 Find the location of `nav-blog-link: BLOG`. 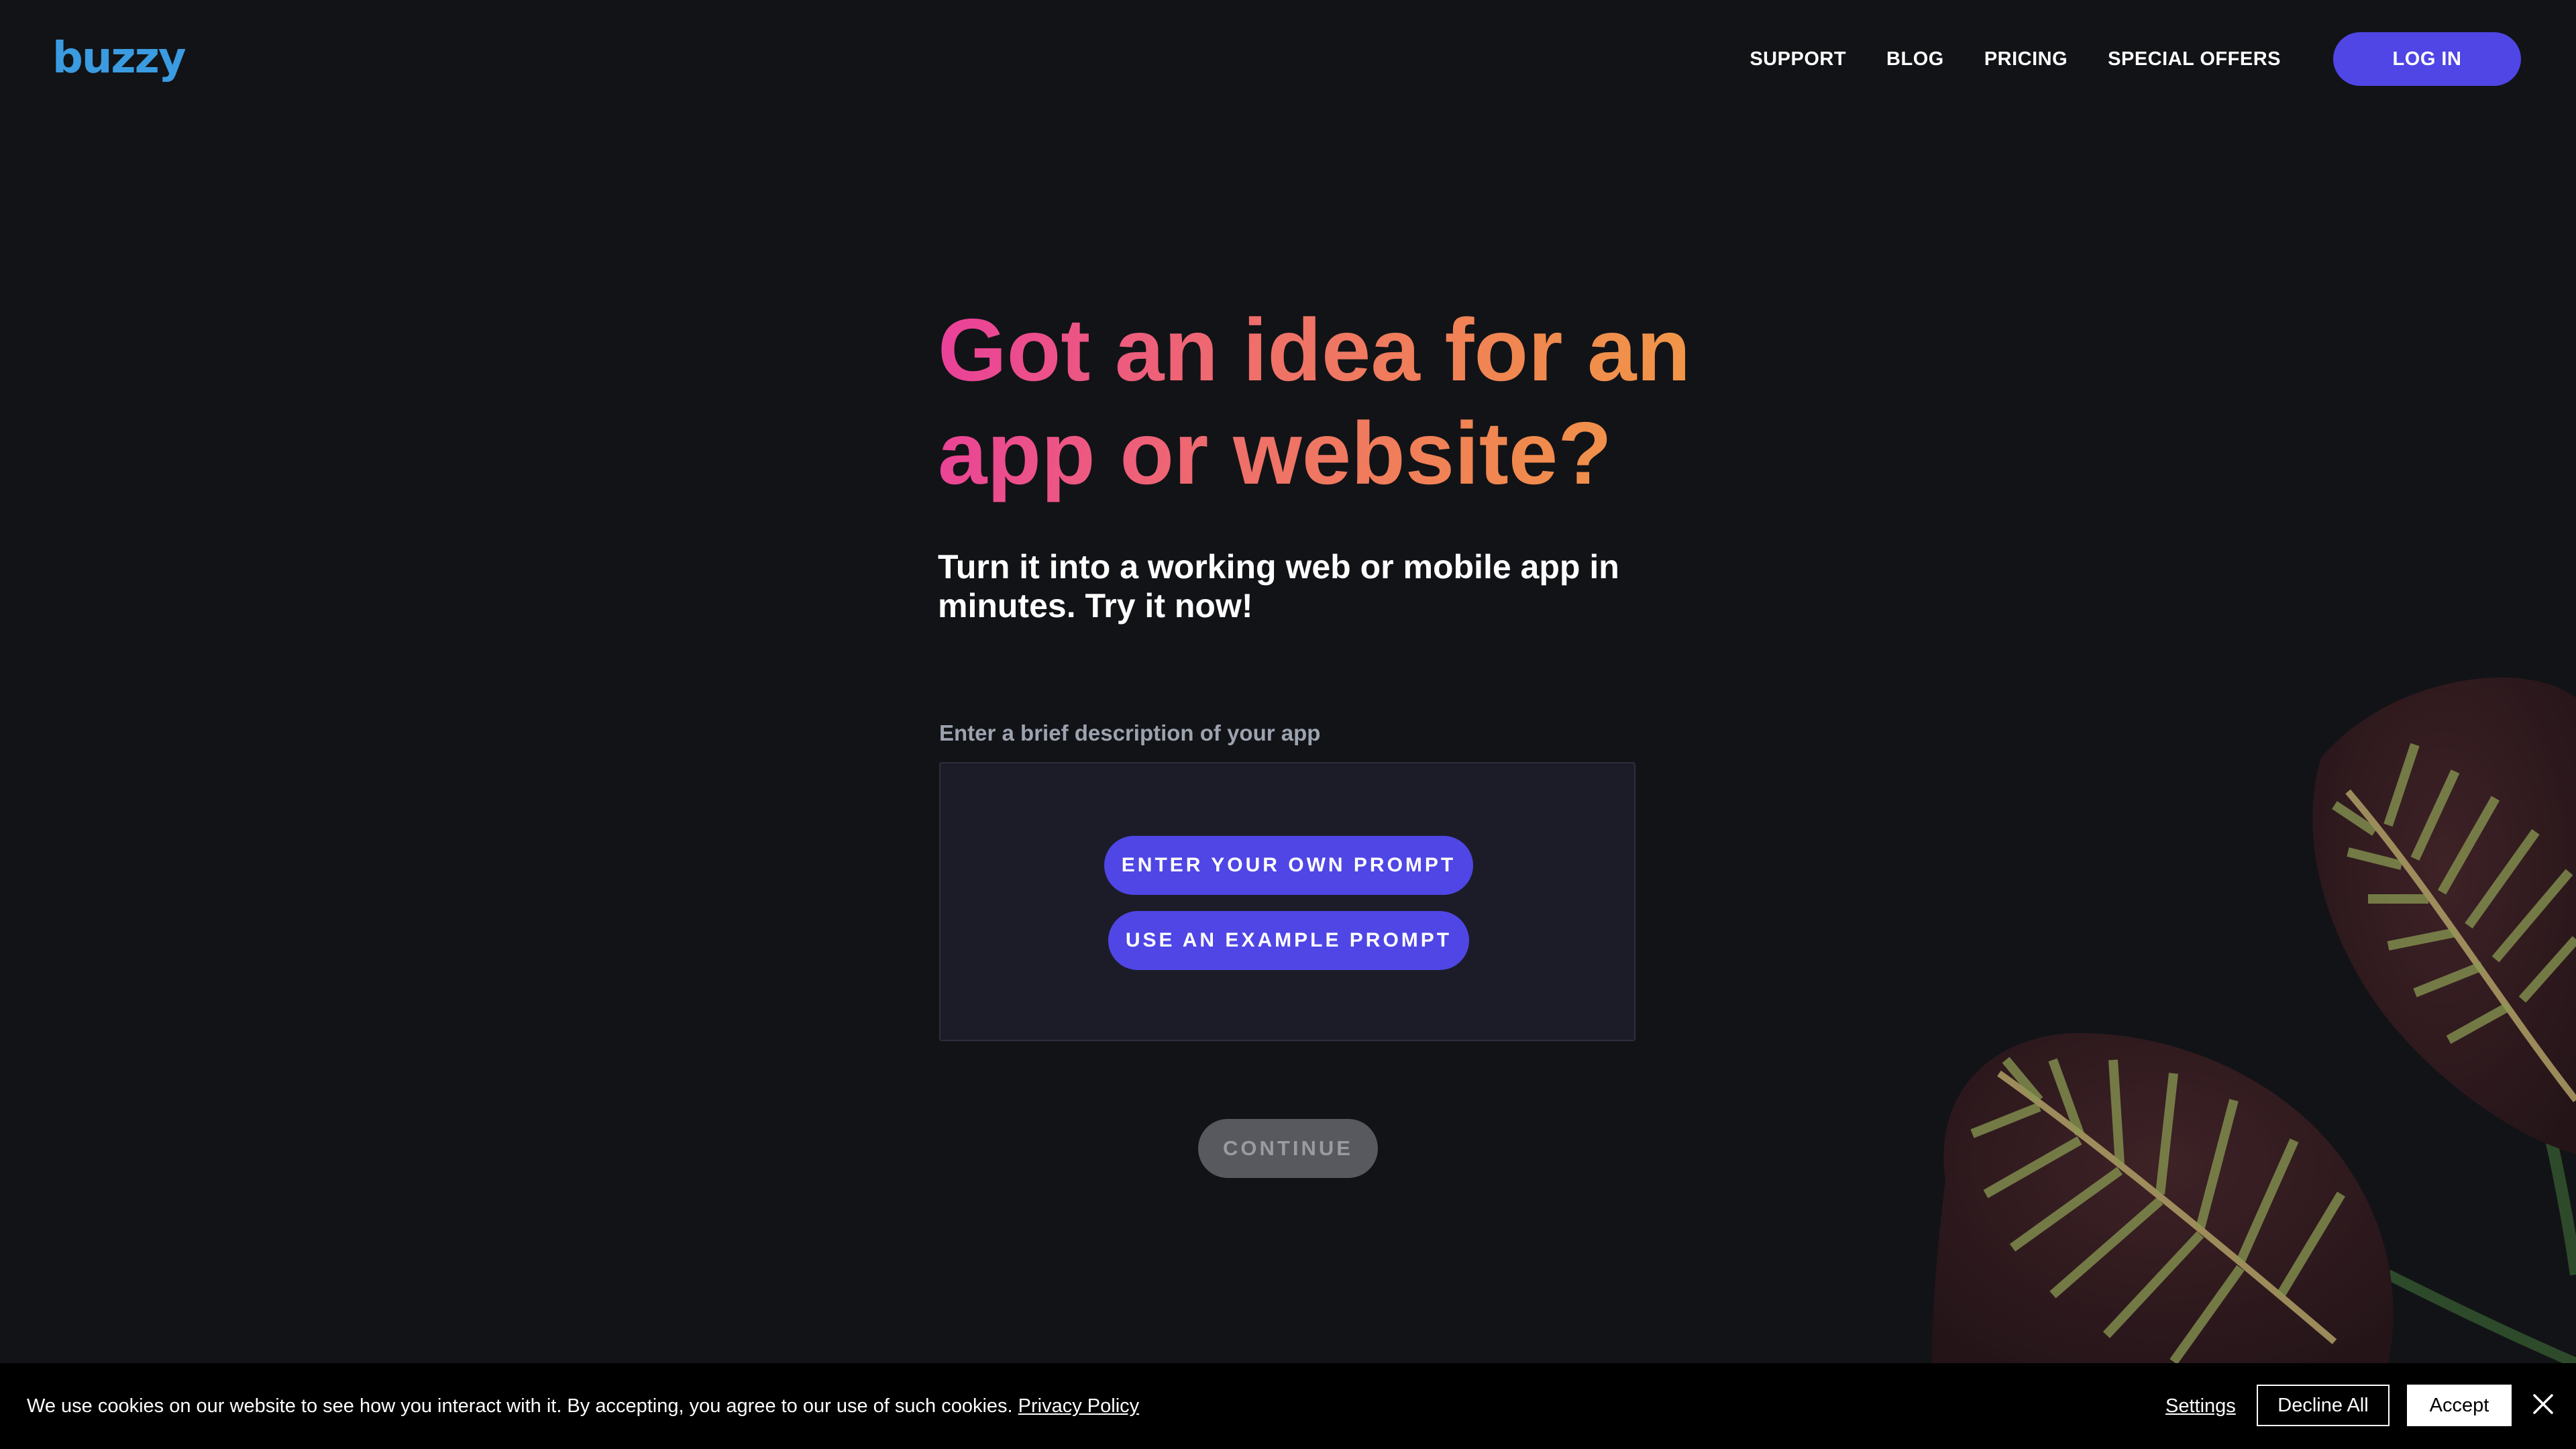

nav-blog-link: BLOG is located at coordinates (1915, 59).